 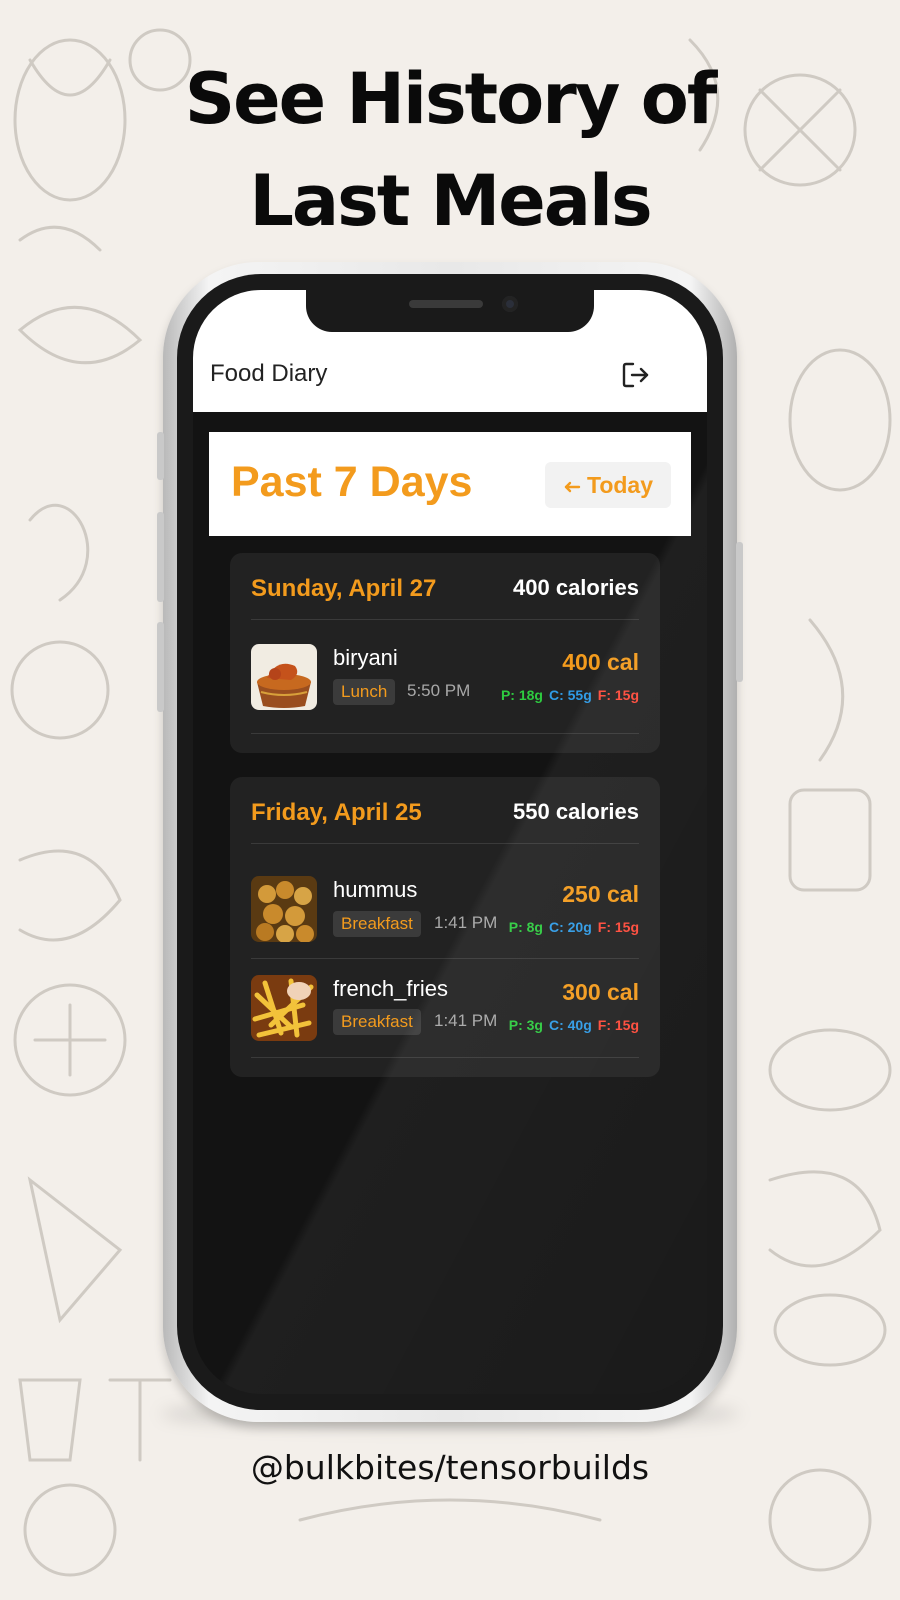 I want to click on meal-macros: P: 3g C: 40g F: 15g, so click(x=571, y=1025).